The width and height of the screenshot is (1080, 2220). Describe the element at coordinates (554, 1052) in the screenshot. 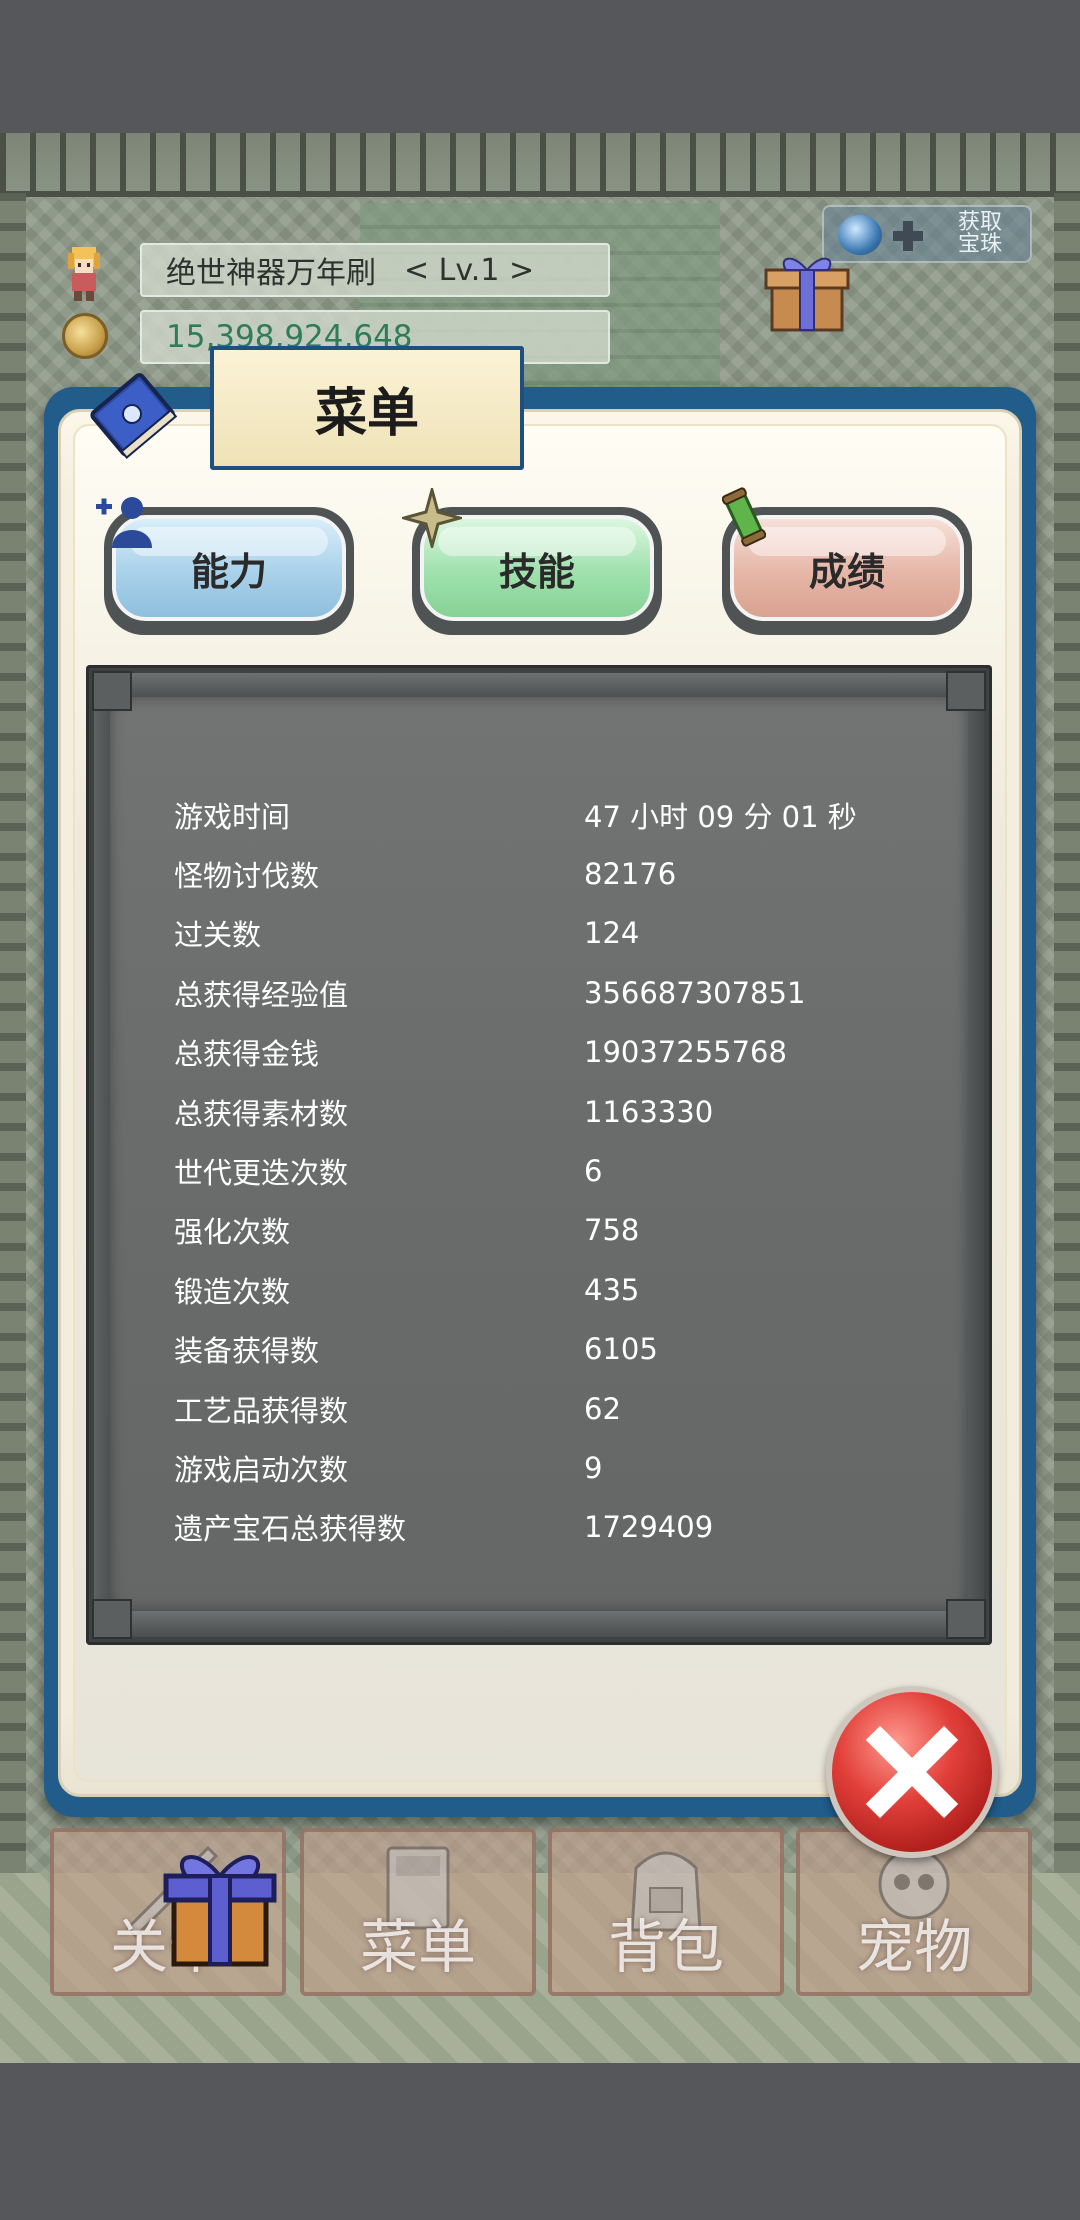

I see `stat-row-total-money: 总获得金钱 19037255768` at that location.